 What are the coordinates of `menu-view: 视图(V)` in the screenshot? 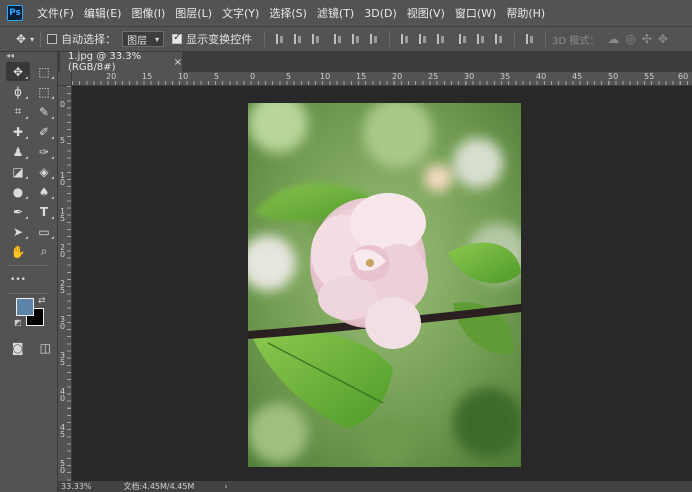 It's located at (426, 13).